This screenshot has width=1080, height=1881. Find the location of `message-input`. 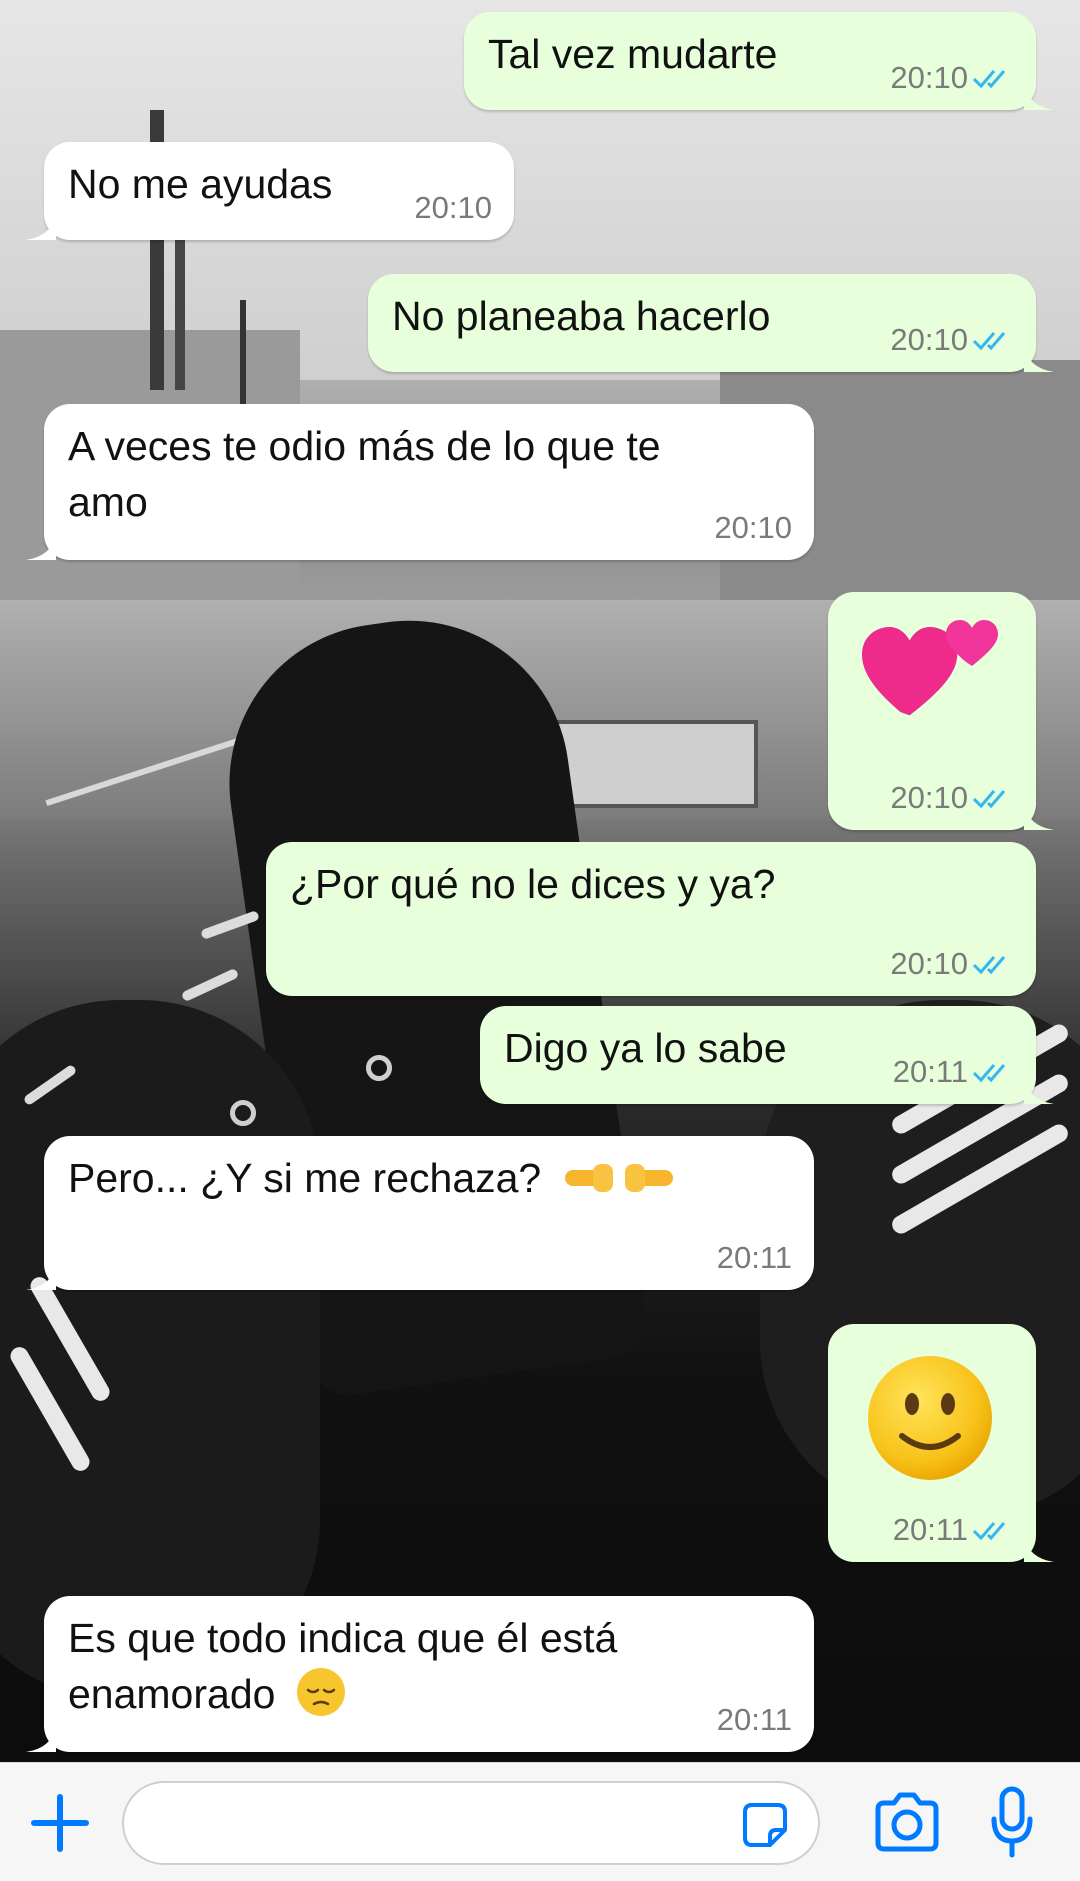

message-input is located at coordinates (471, 1823).